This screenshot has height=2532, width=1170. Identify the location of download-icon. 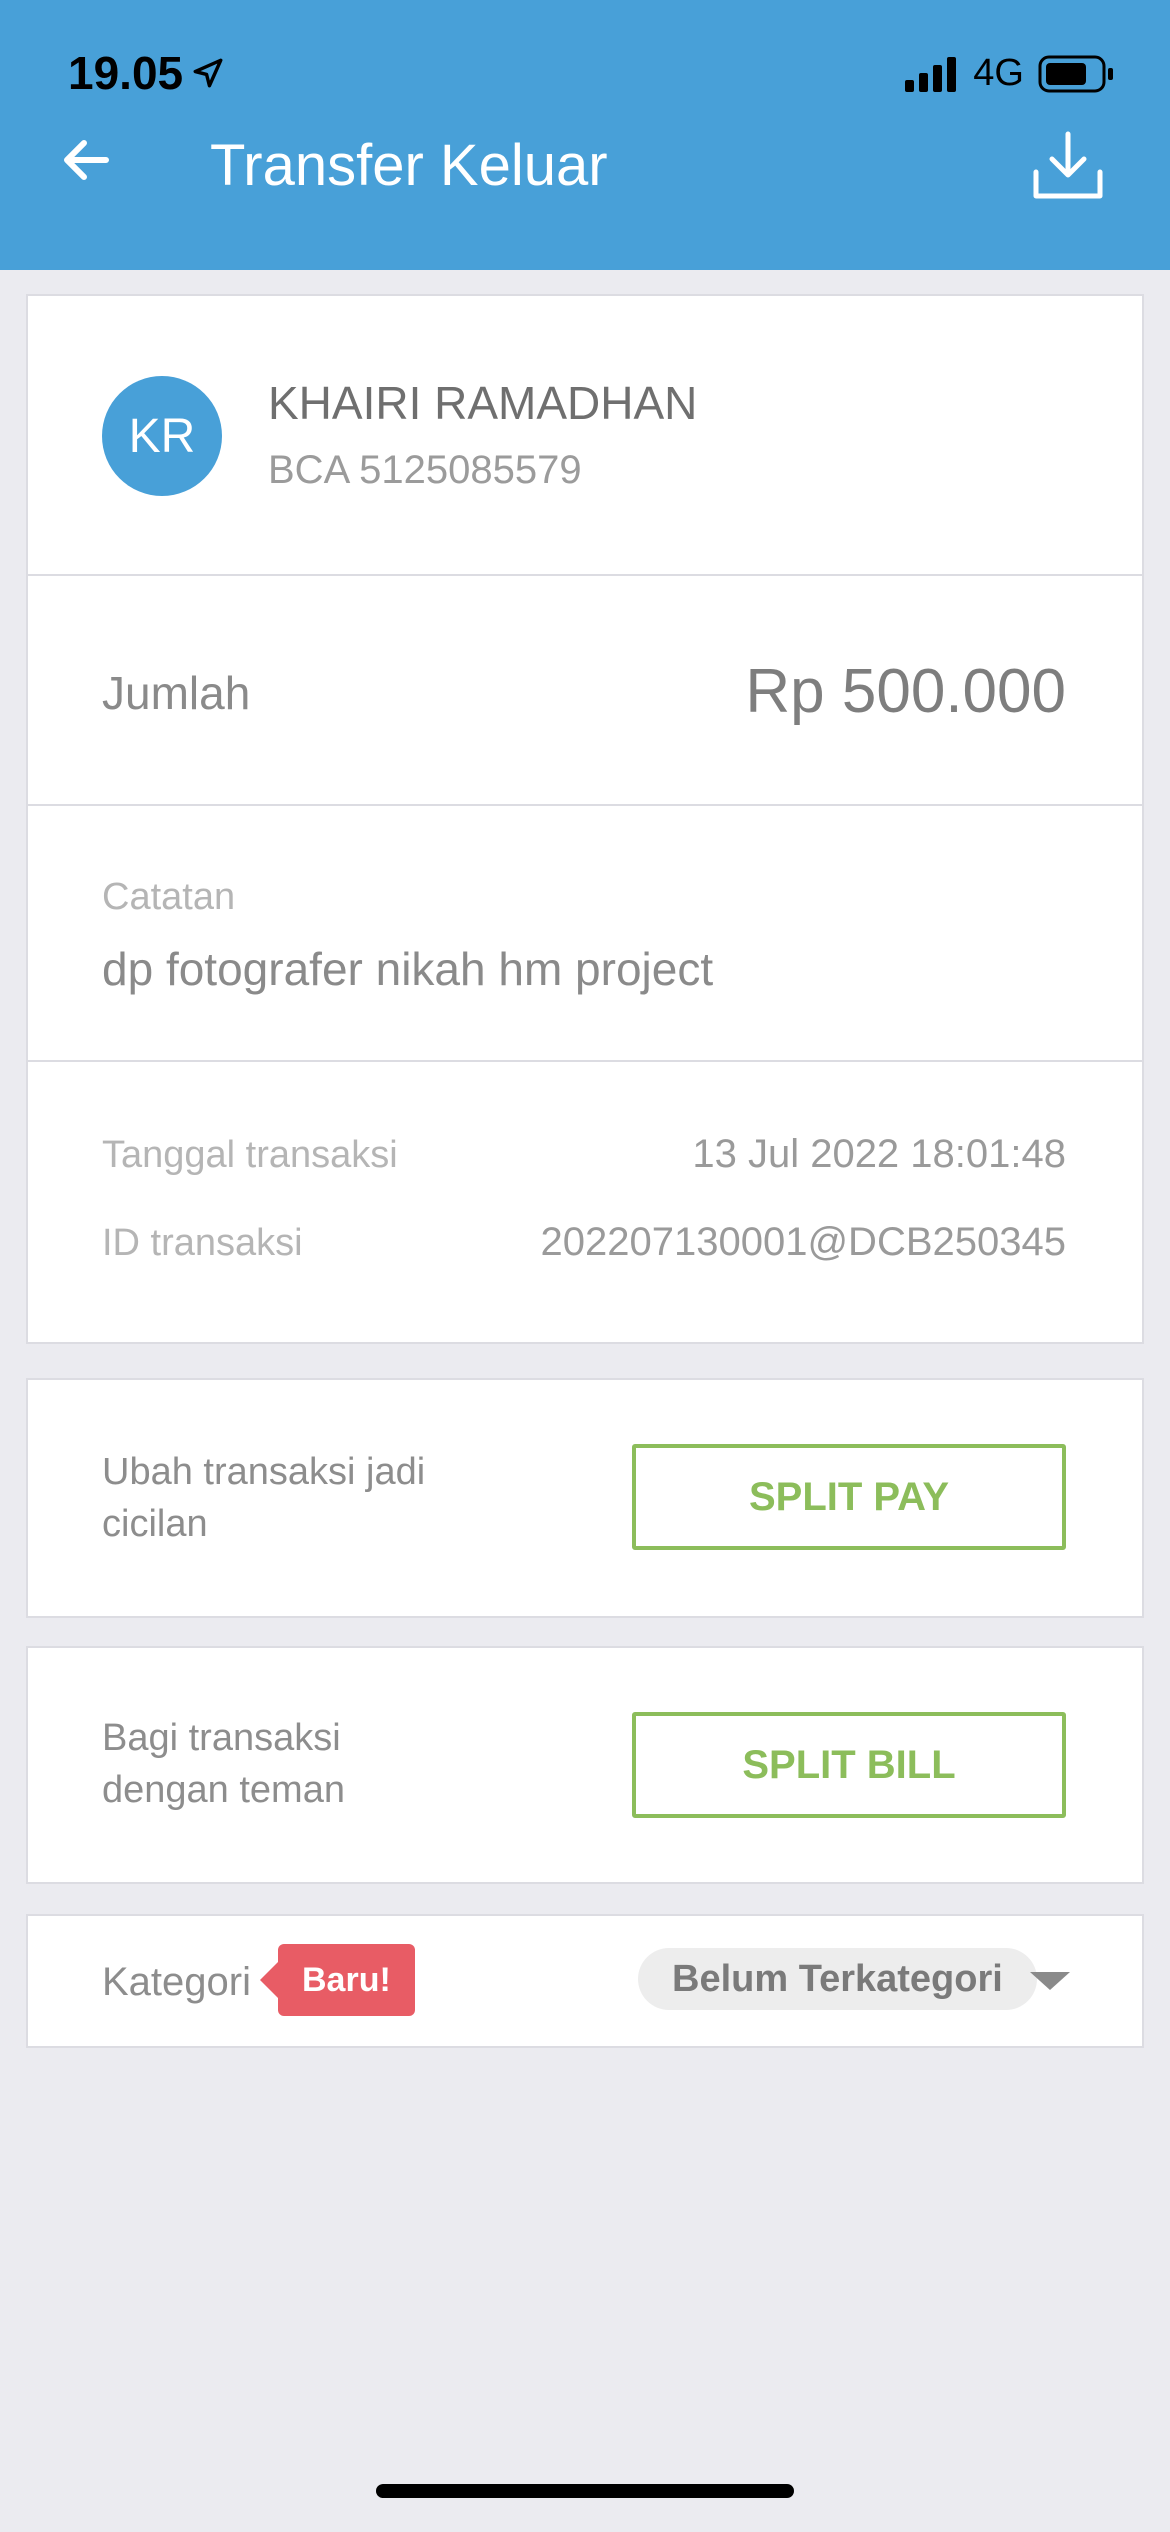
(1068, 166).